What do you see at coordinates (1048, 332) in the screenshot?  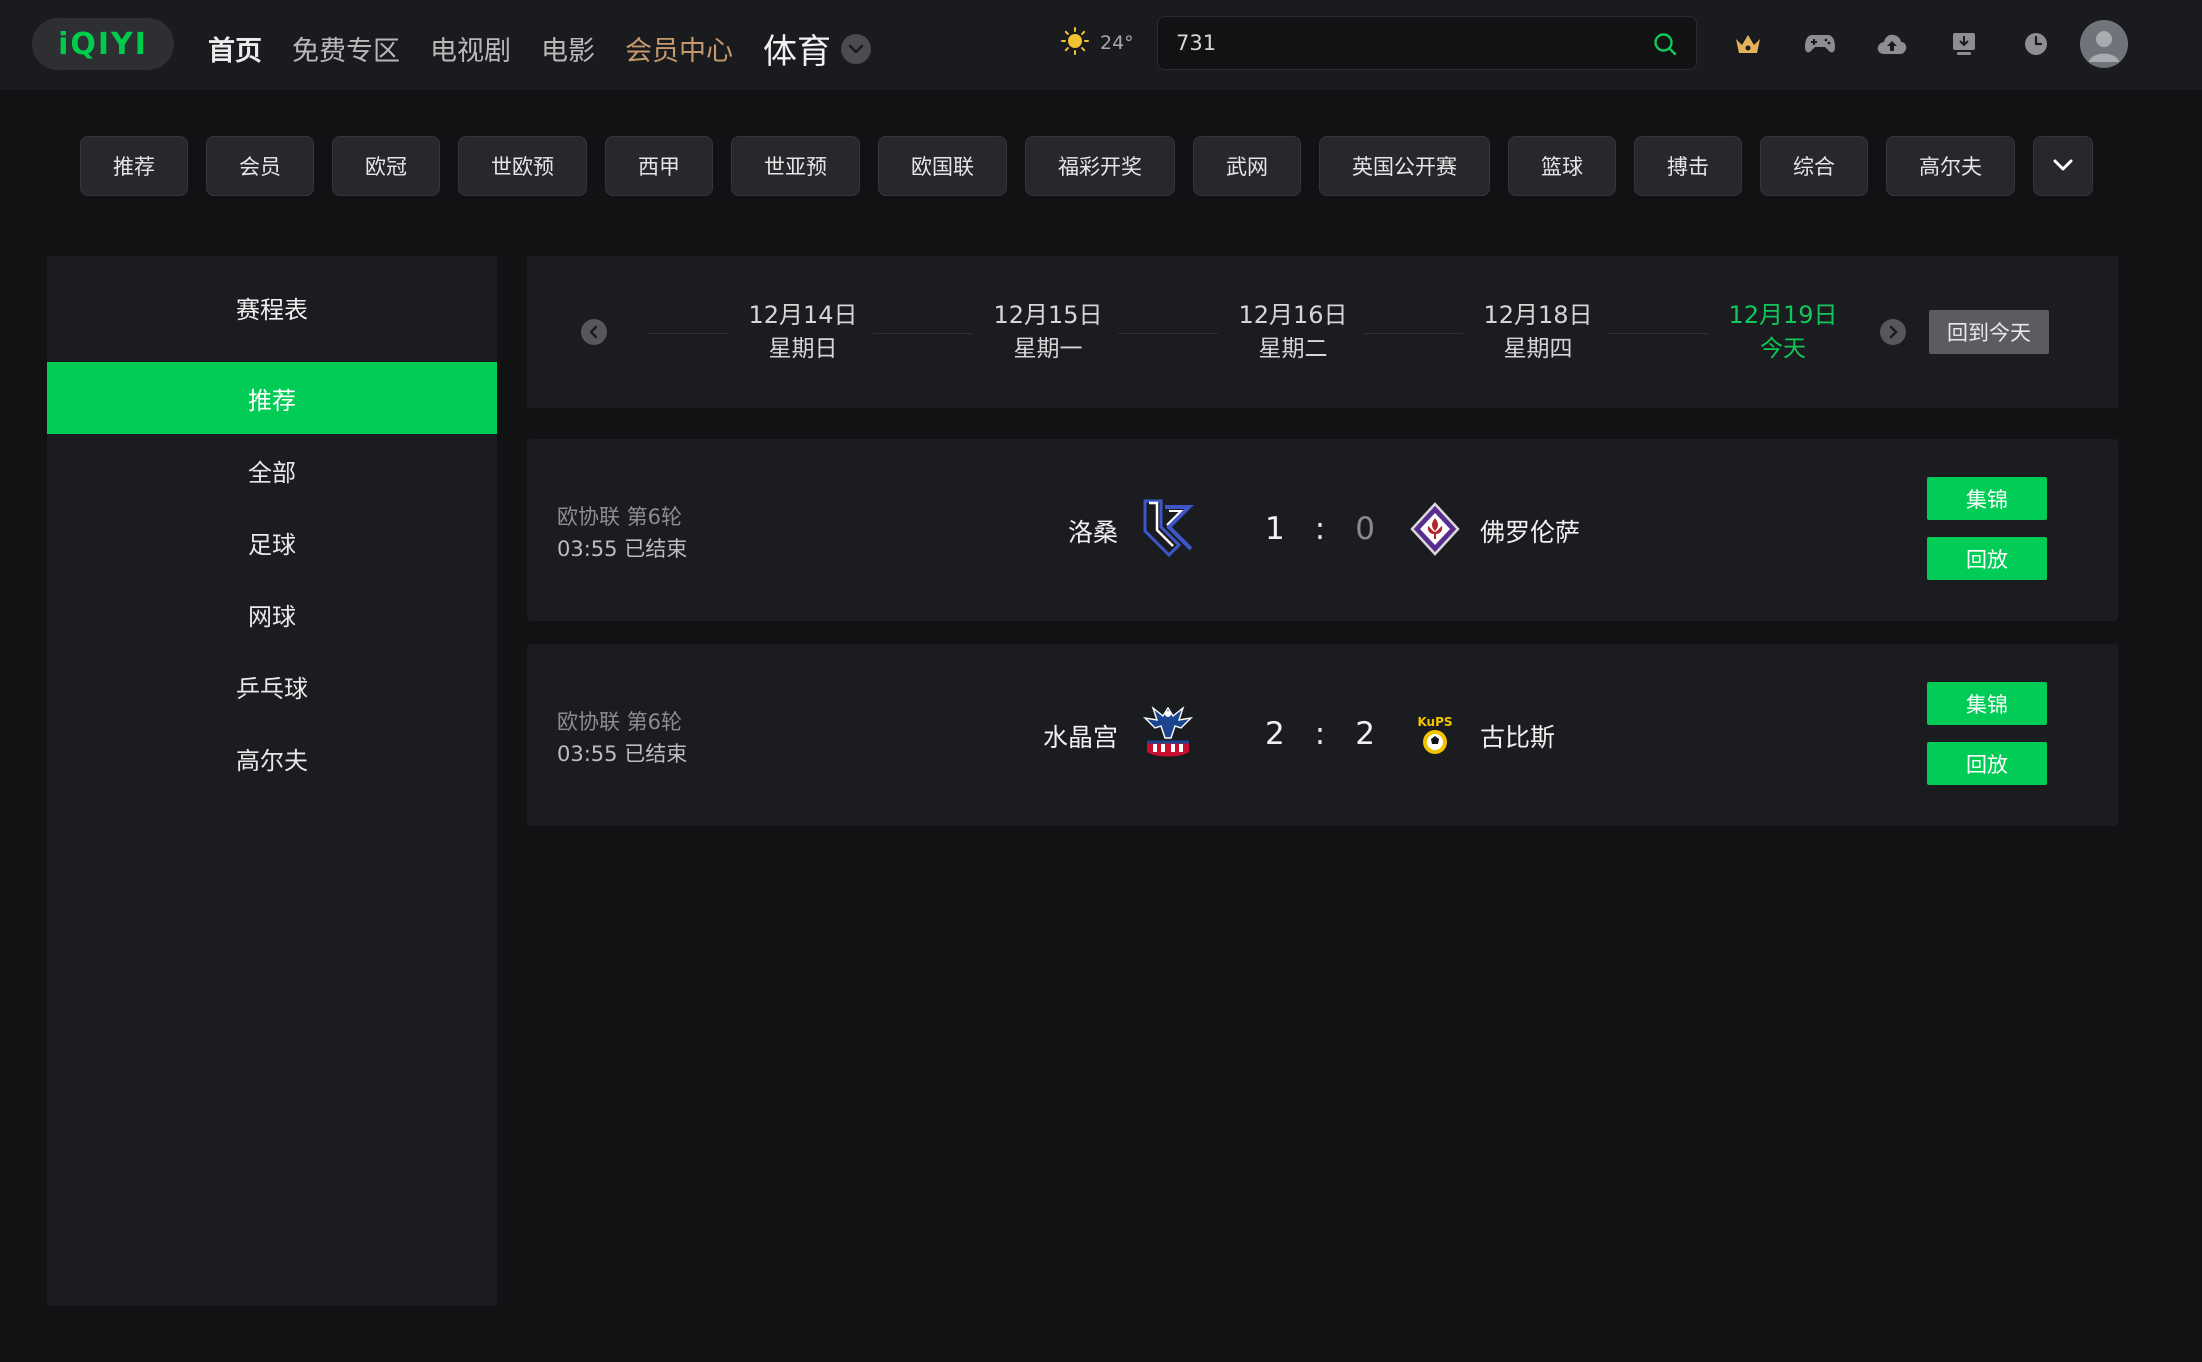 I see `date-item: 12月15日 星期一` at bounding box center [1048, 332].